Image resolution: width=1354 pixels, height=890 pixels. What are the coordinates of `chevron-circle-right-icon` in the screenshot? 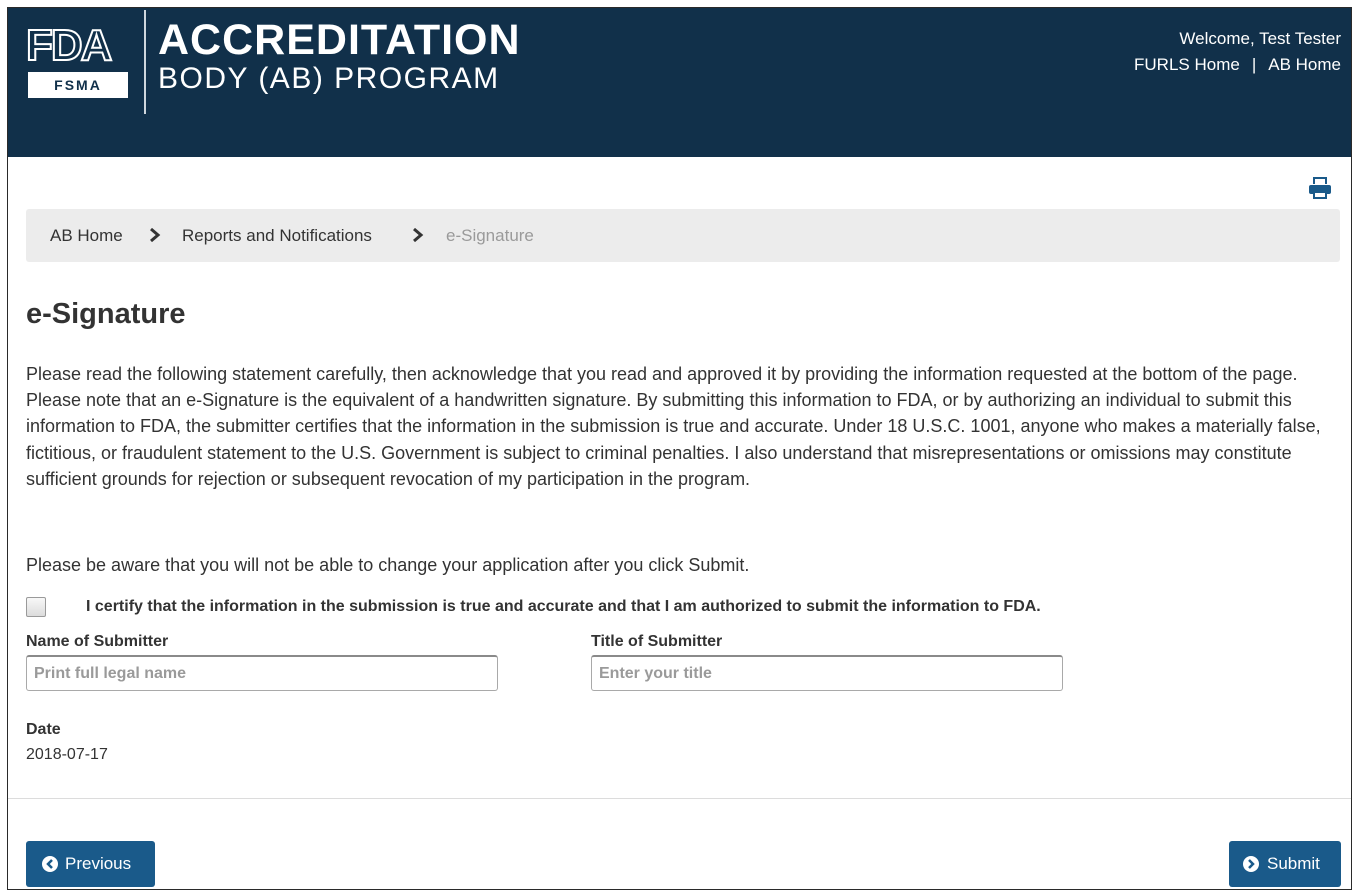 It's located at (1251, 864).